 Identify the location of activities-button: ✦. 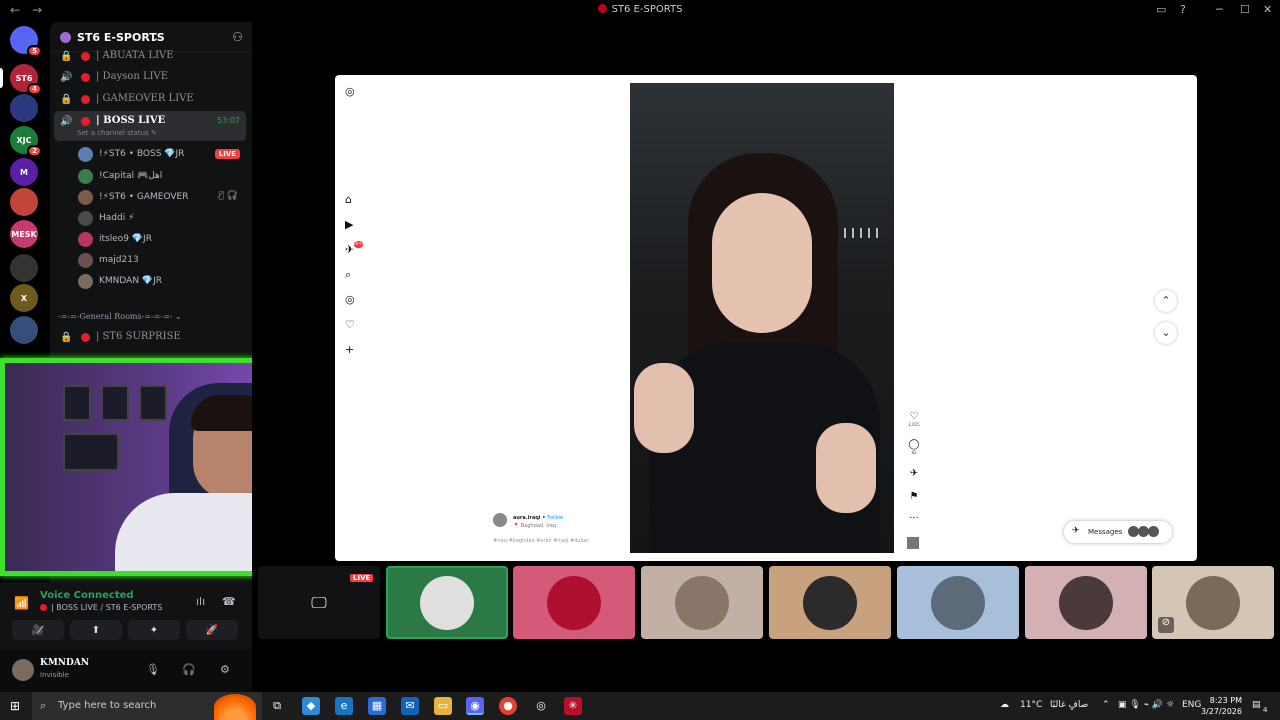
(154, 630).